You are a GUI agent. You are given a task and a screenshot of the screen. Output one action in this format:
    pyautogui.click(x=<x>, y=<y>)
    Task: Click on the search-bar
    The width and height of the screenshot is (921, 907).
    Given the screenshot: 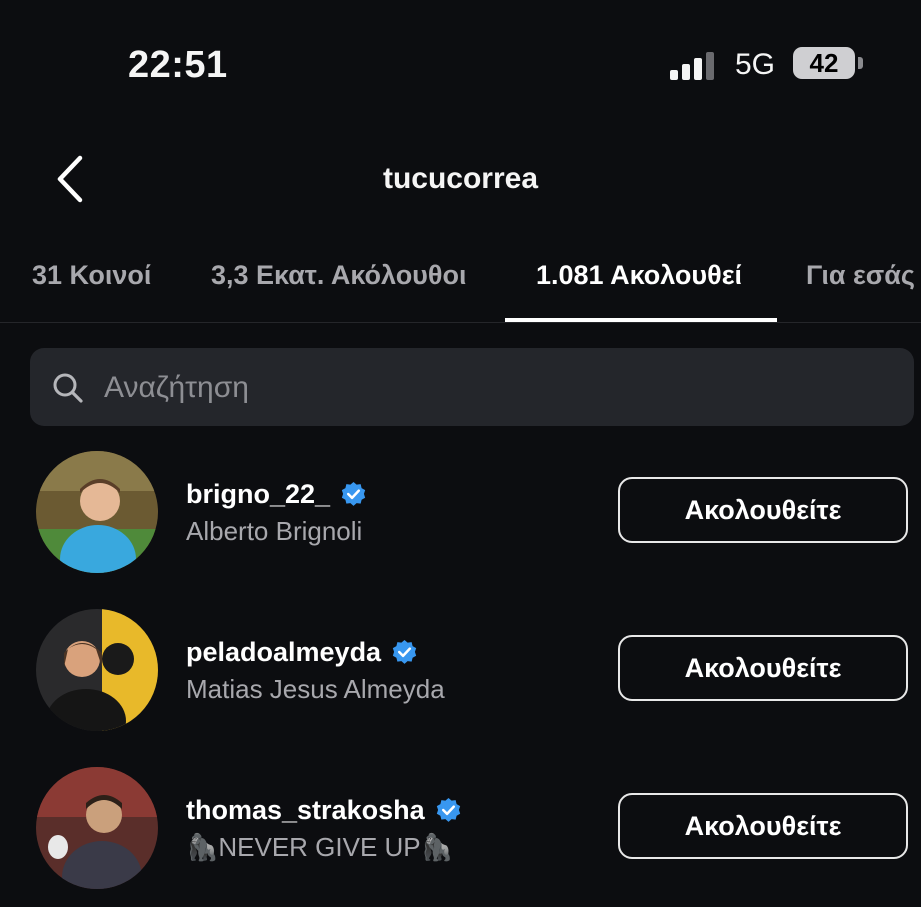 What is the action you would take?
    pyautogui.click(x=472, y=388)
    